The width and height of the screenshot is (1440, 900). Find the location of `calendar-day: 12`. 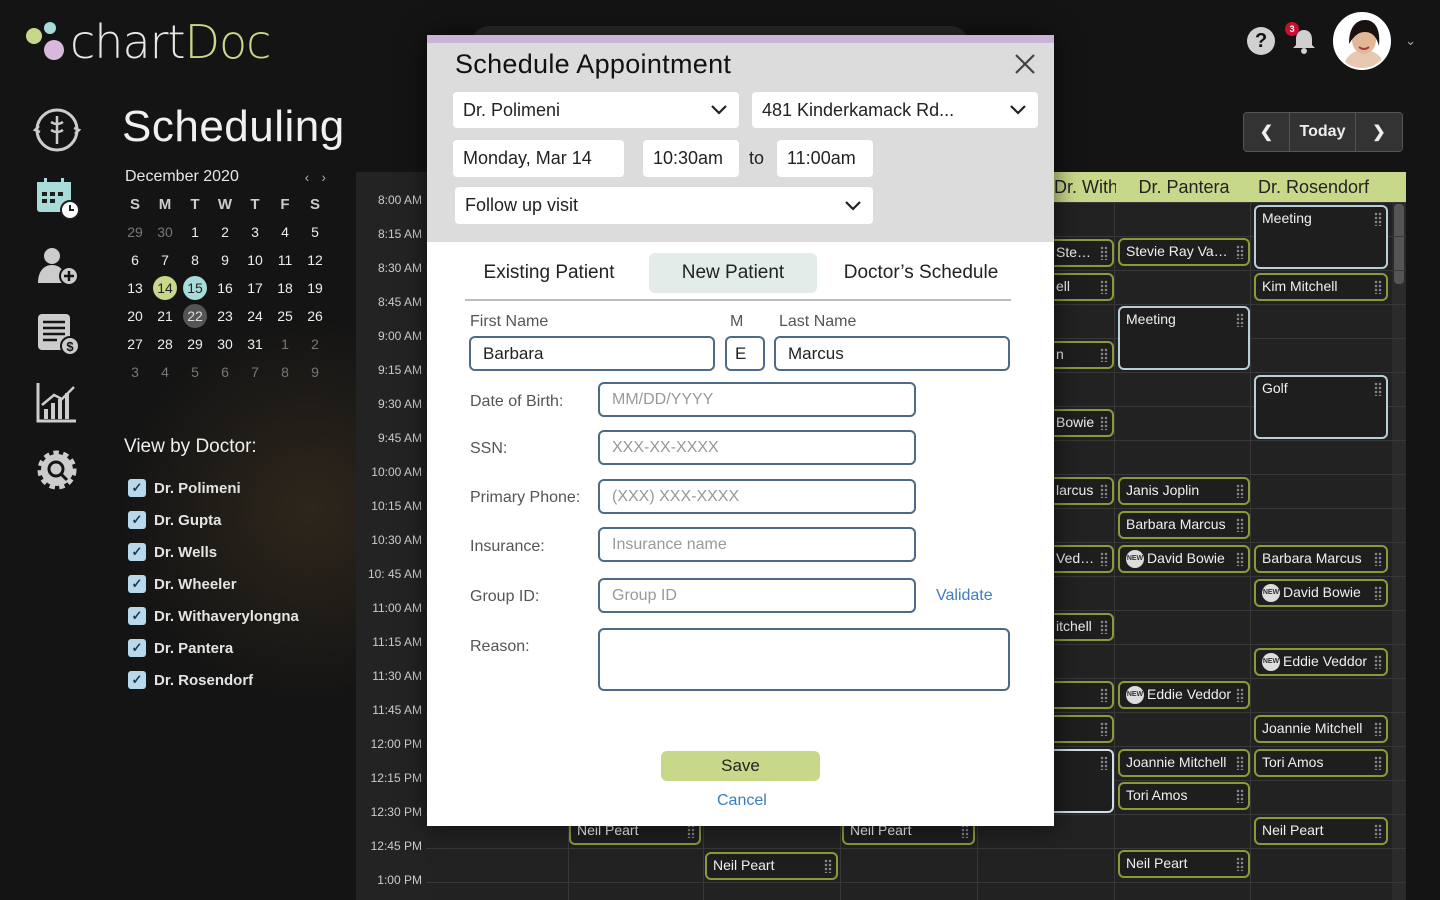

calendar-day: 12 is located at coordinates (315, 260).